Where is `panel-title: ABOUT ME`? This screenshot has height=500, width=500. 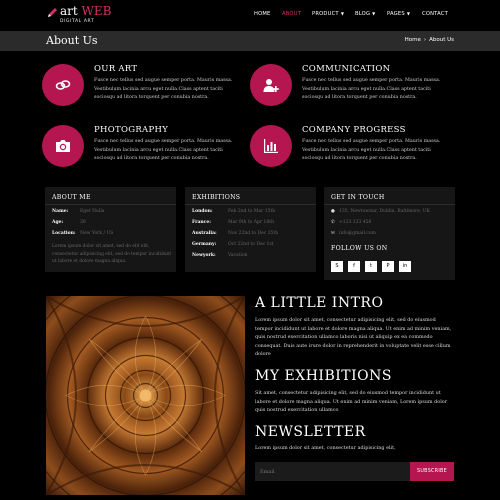 panel-title: ABOUT ME is located at coordinates (71, 197).